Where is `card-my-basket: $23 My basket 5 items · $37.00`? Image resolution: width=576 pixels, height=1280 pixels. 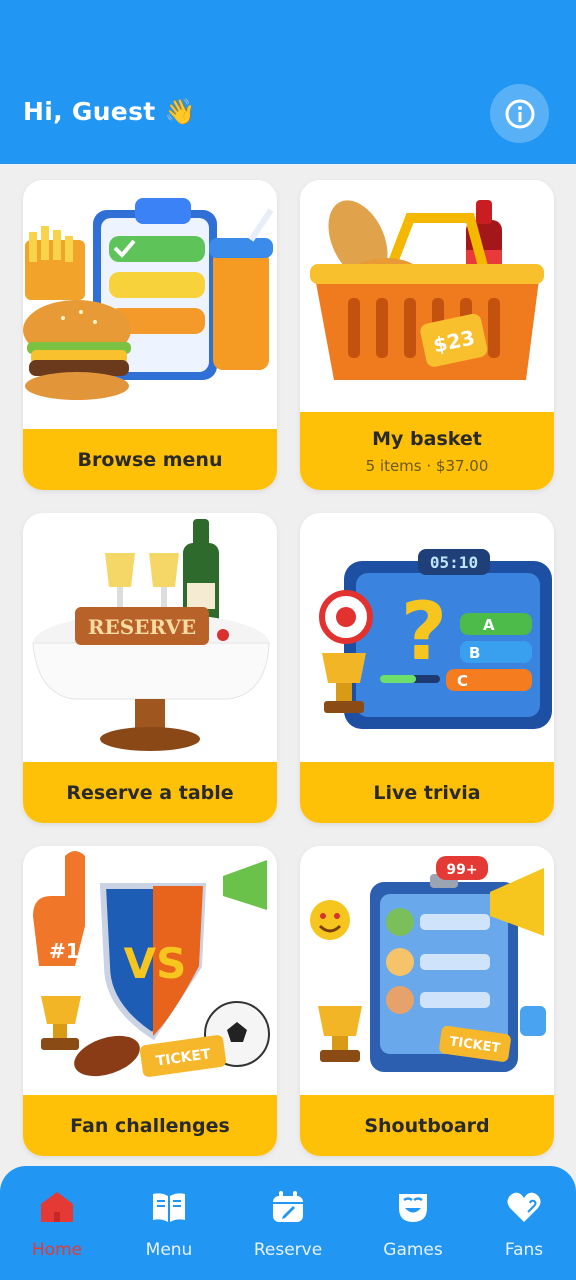
card-my-basket: $23 My basket 5 items · $37.00 is located at coordinates (427, 335).